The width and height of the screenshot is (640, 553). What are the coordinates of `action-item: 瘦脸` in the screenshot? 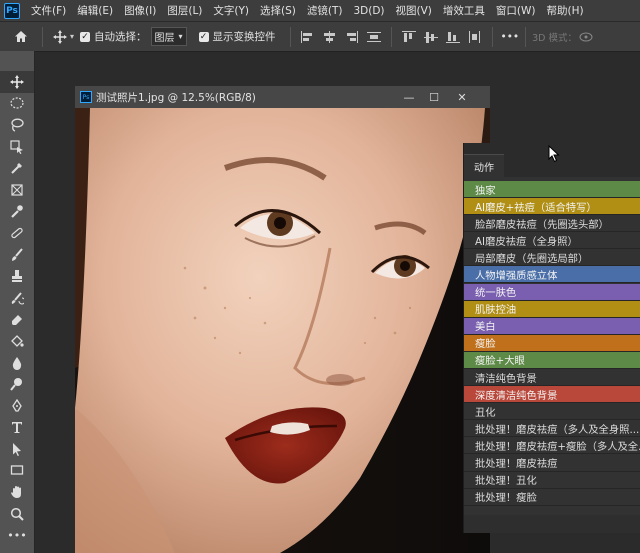 It's located at (552, 343).